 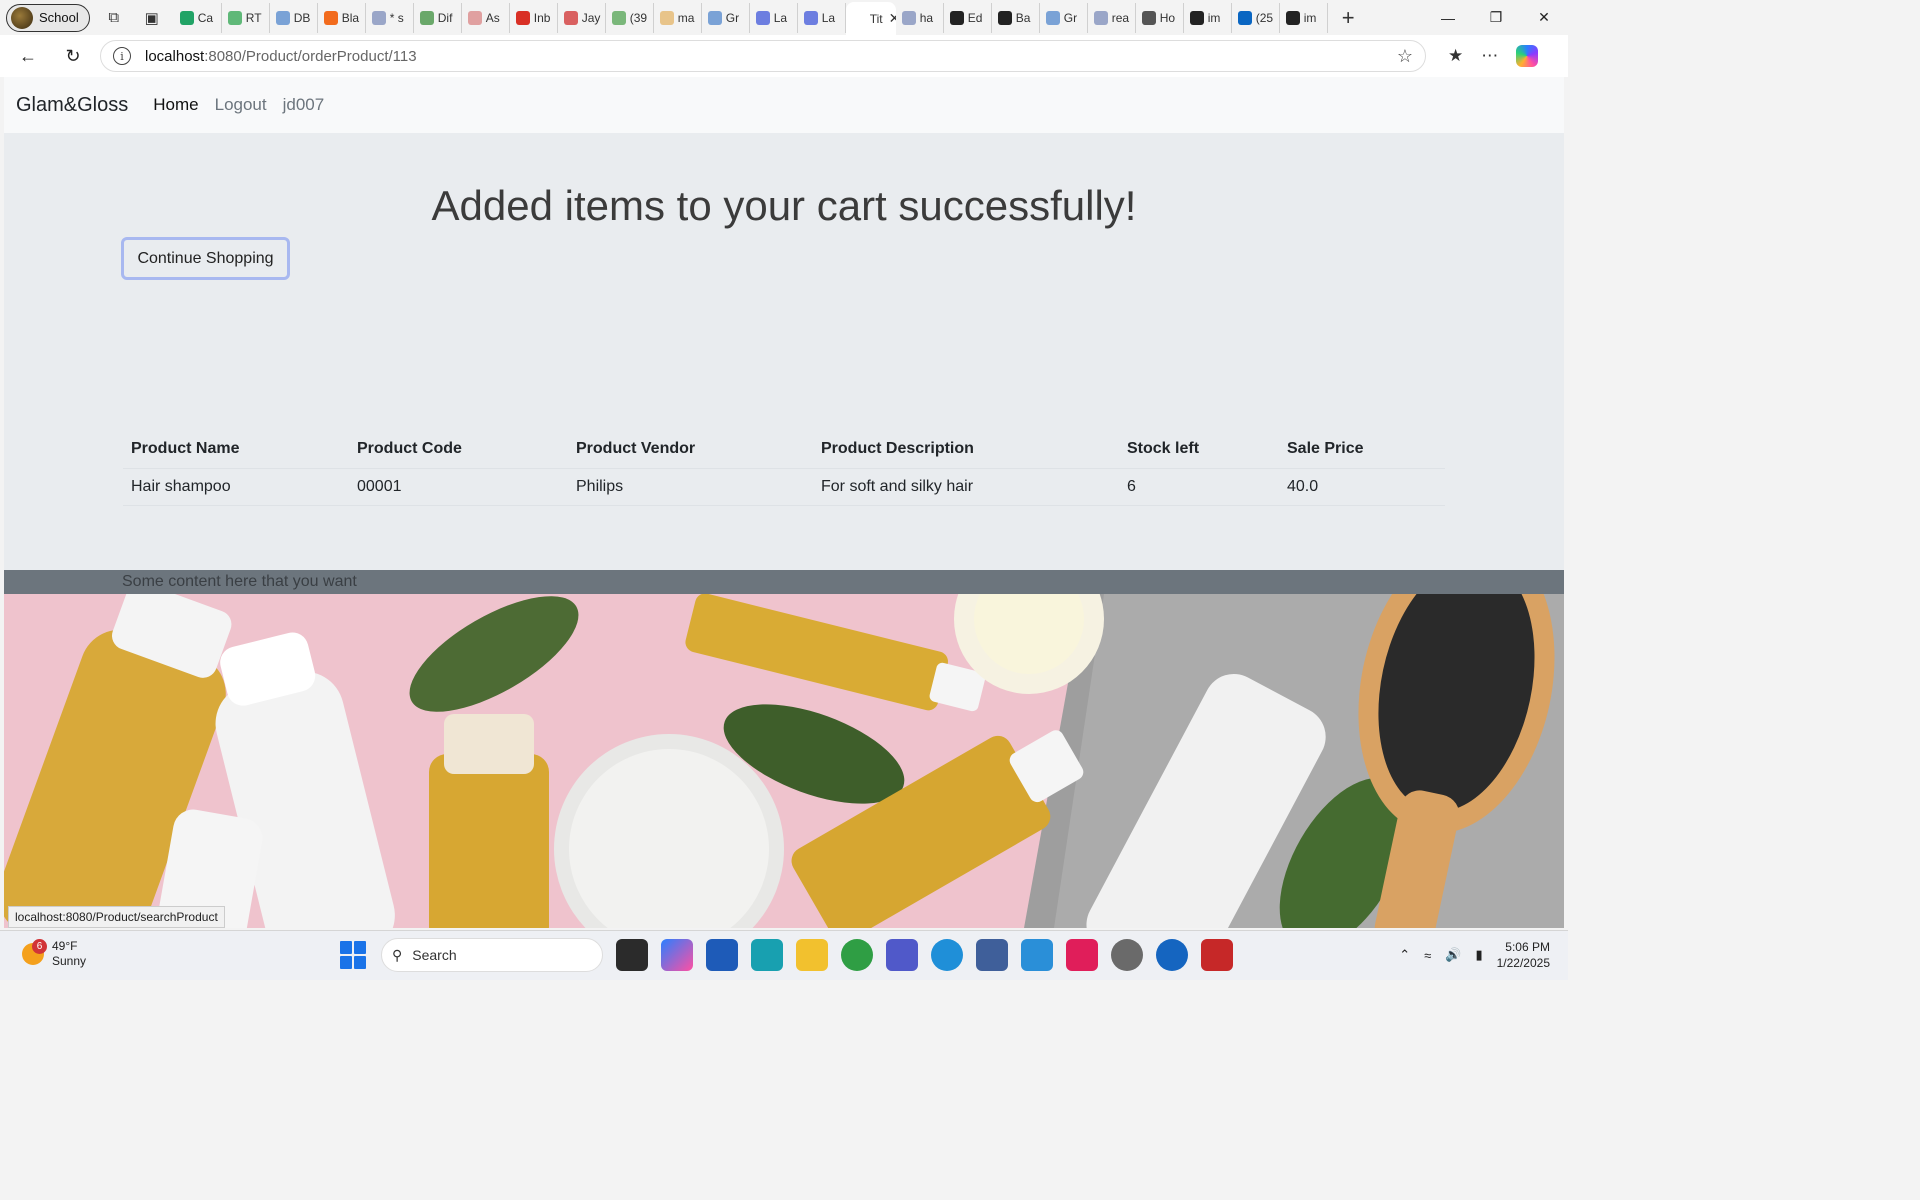 What do you see at coordinates (1523, 955) in the screenshot?
I see `clock: 5:06 PM 1/22/2025` at bounding box center [1523, 955].